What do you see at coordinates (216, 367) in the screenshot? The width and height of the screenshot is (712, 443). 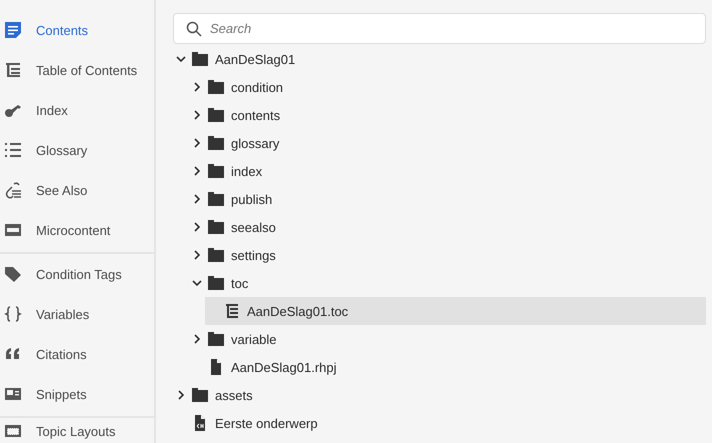 I see `file-icon` at bounding box center [216, 367].